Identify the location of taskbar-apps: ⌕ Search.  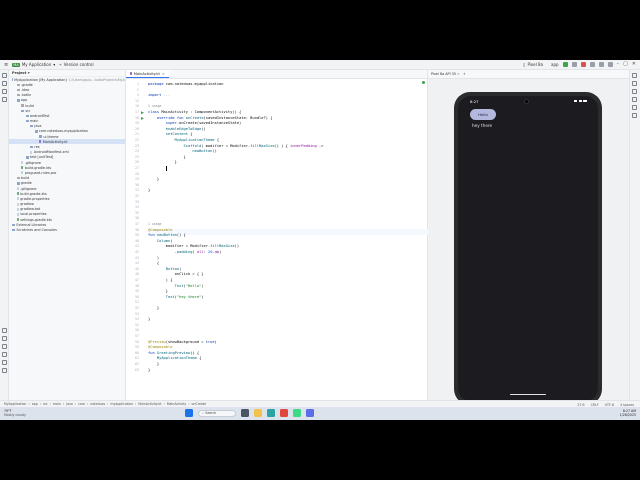
(249, 413).